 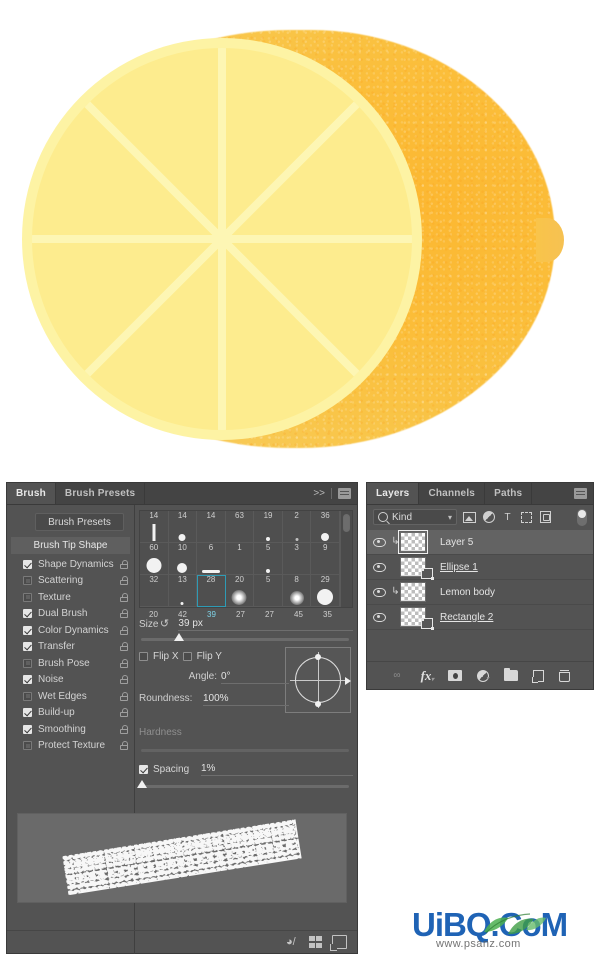 I want to click on angle-value-field: 0°, so click(x=255, y=677).